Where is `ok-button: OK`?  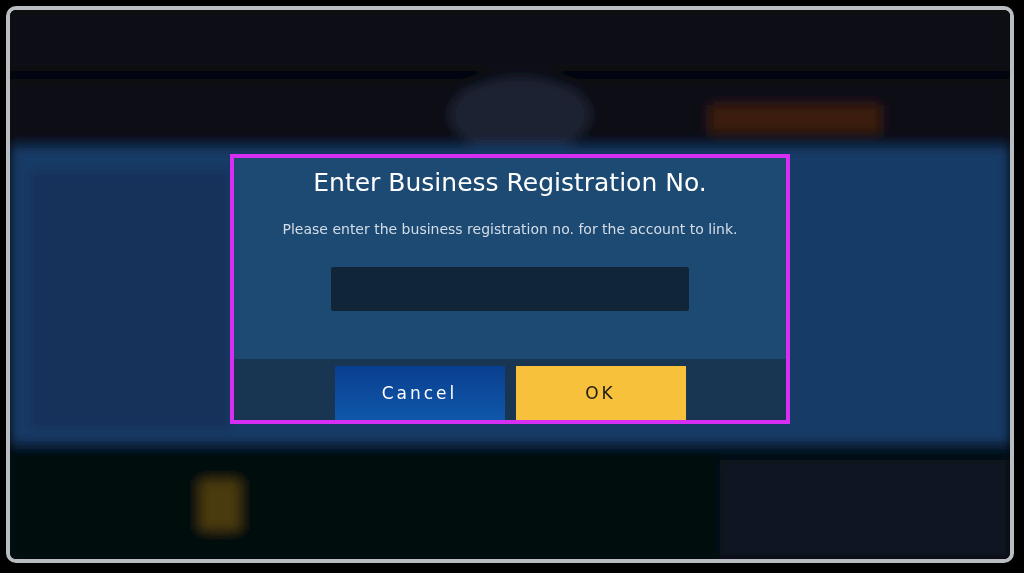
ok-button: OK is located at coordinates (600, 392).